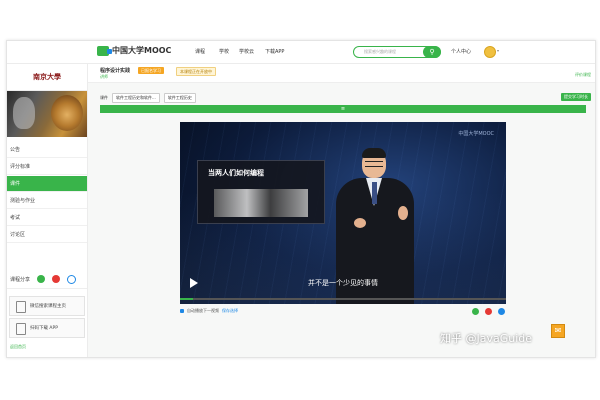 The image size is (600, 400). I want to click on wechat-promo-label: 微信搜索课程主页, so click(48, 306).